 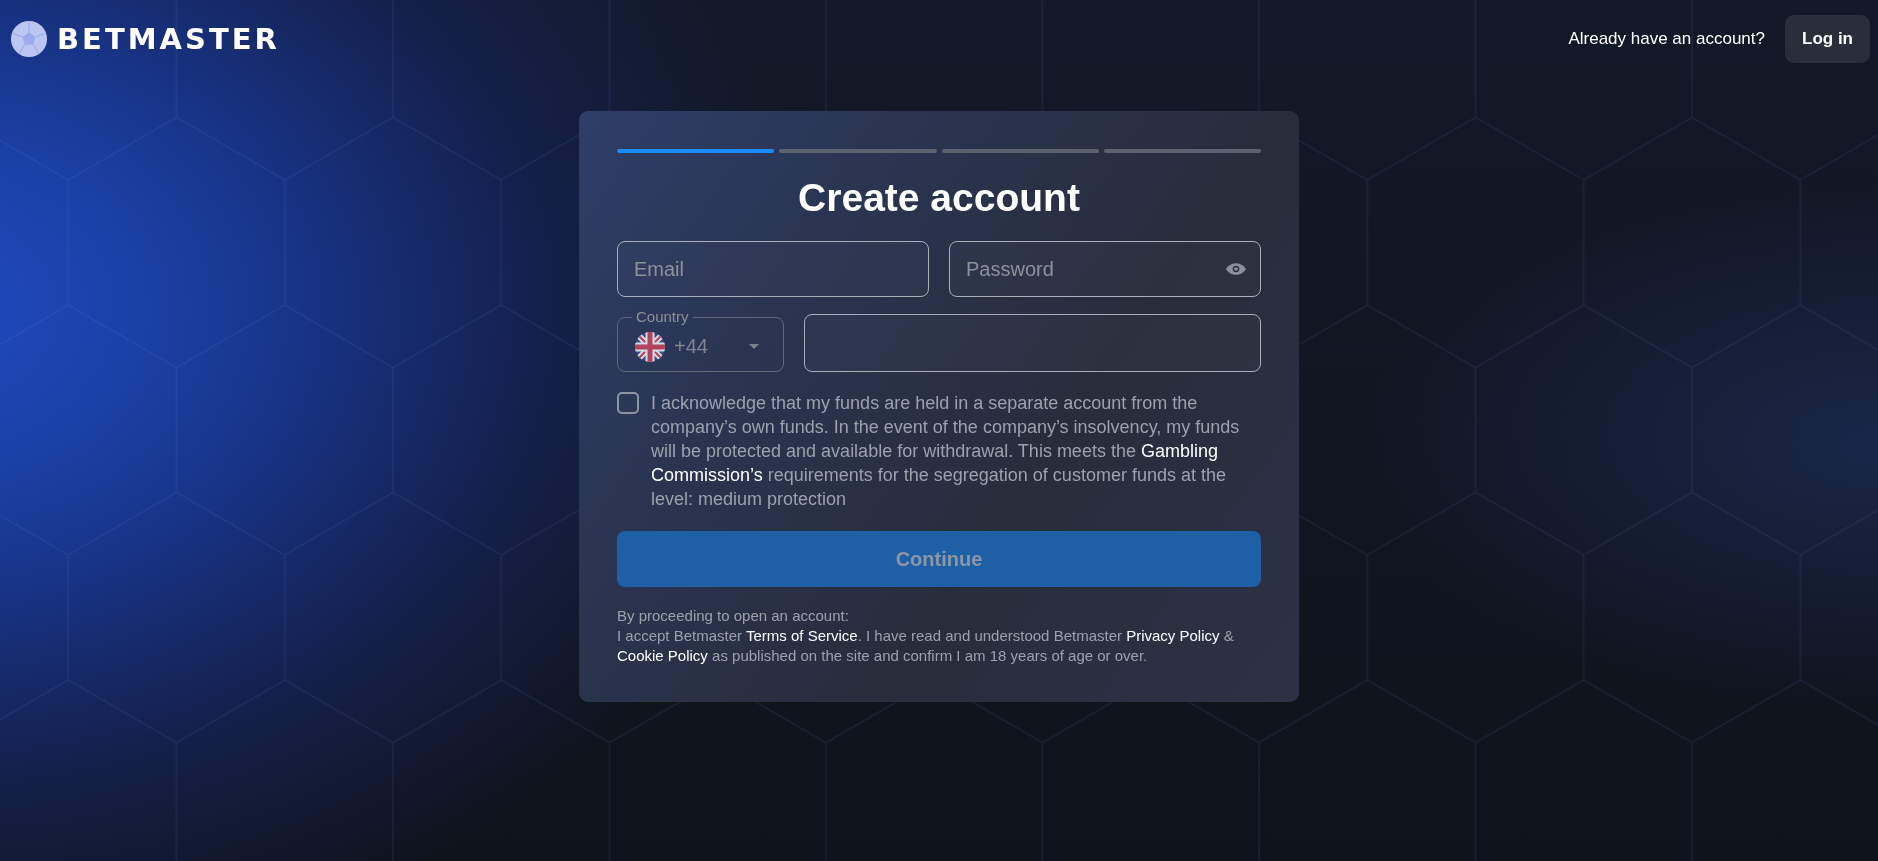 I want to click on consent-checkbox, so click(x=628, y=403).